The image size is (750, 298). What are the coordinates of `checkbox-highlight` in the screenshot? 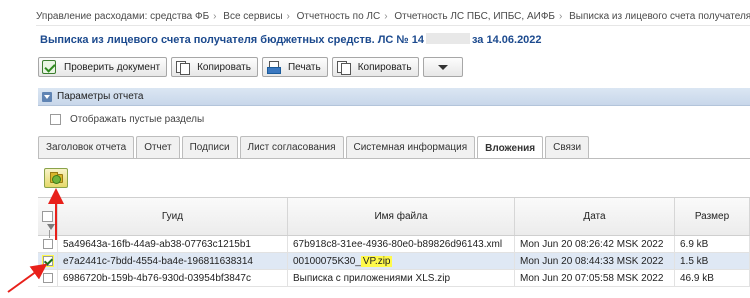 It's located at (47, 261).